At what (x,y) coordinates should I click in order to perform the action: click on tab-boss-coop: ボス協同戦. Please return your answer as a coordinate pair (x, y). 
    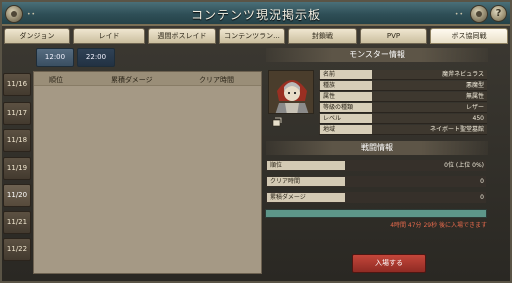
    Looking at the image, I should click on (469, 36).